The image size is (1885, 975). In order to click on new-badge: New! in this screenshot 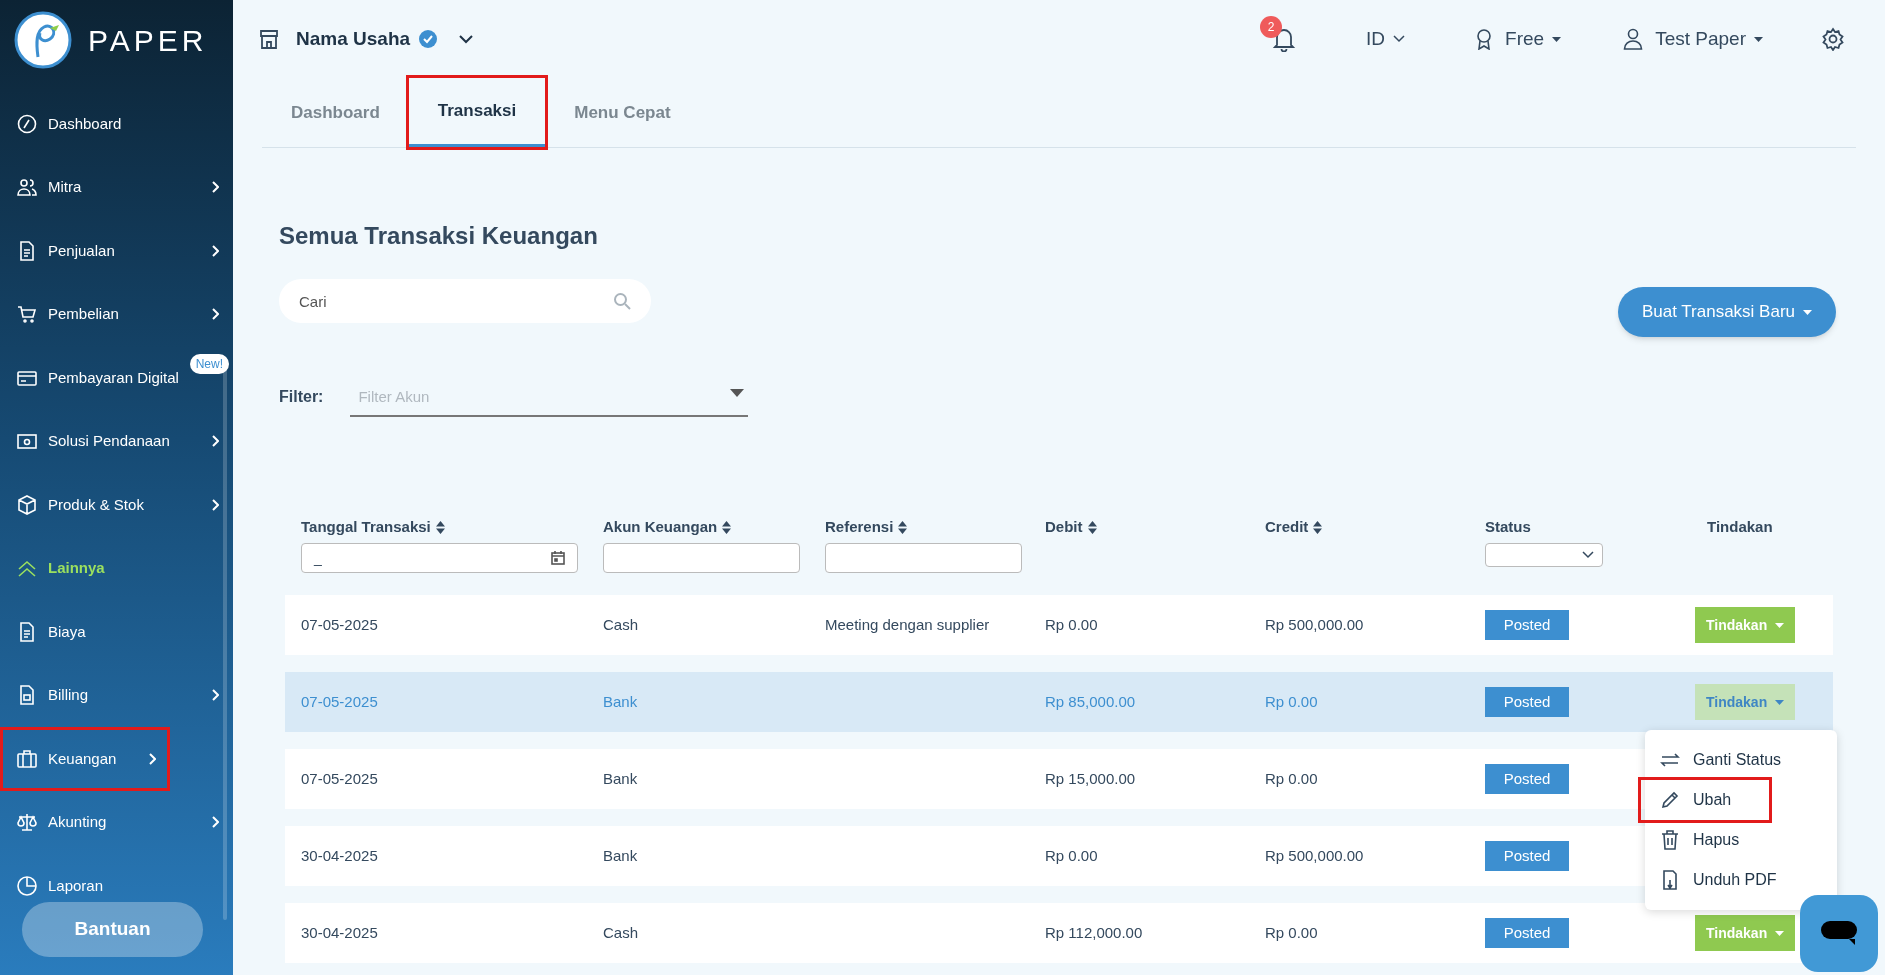, I will do `click(209, 364)`.